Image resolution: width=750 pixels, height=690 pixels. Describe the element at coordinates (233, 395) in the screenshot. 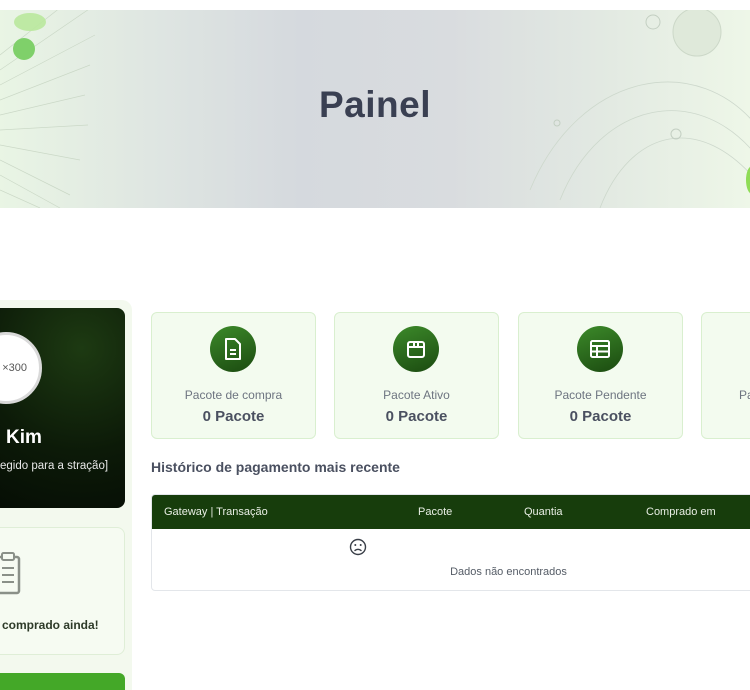

I see `stat-label: Pacote de compra` at that location.